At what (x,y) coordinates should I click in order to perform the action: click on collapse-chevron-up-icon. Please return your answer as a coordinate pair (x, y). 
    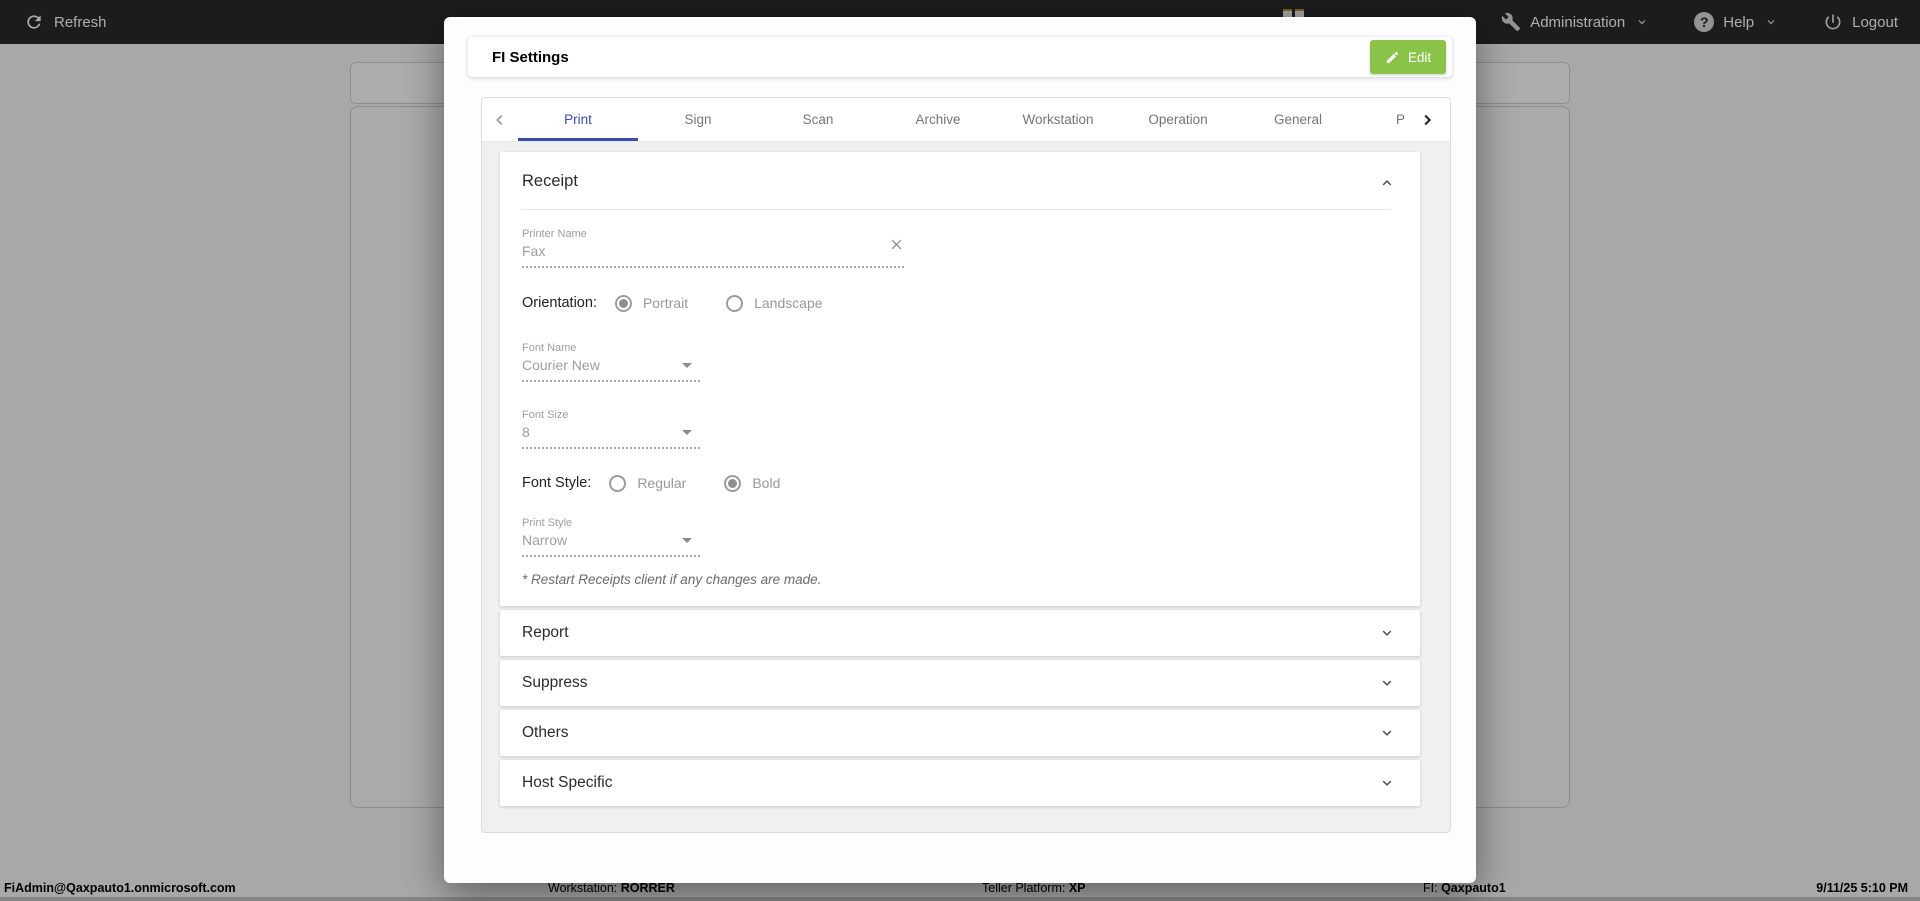
    Looking at the image, I should click on (1387, 185).